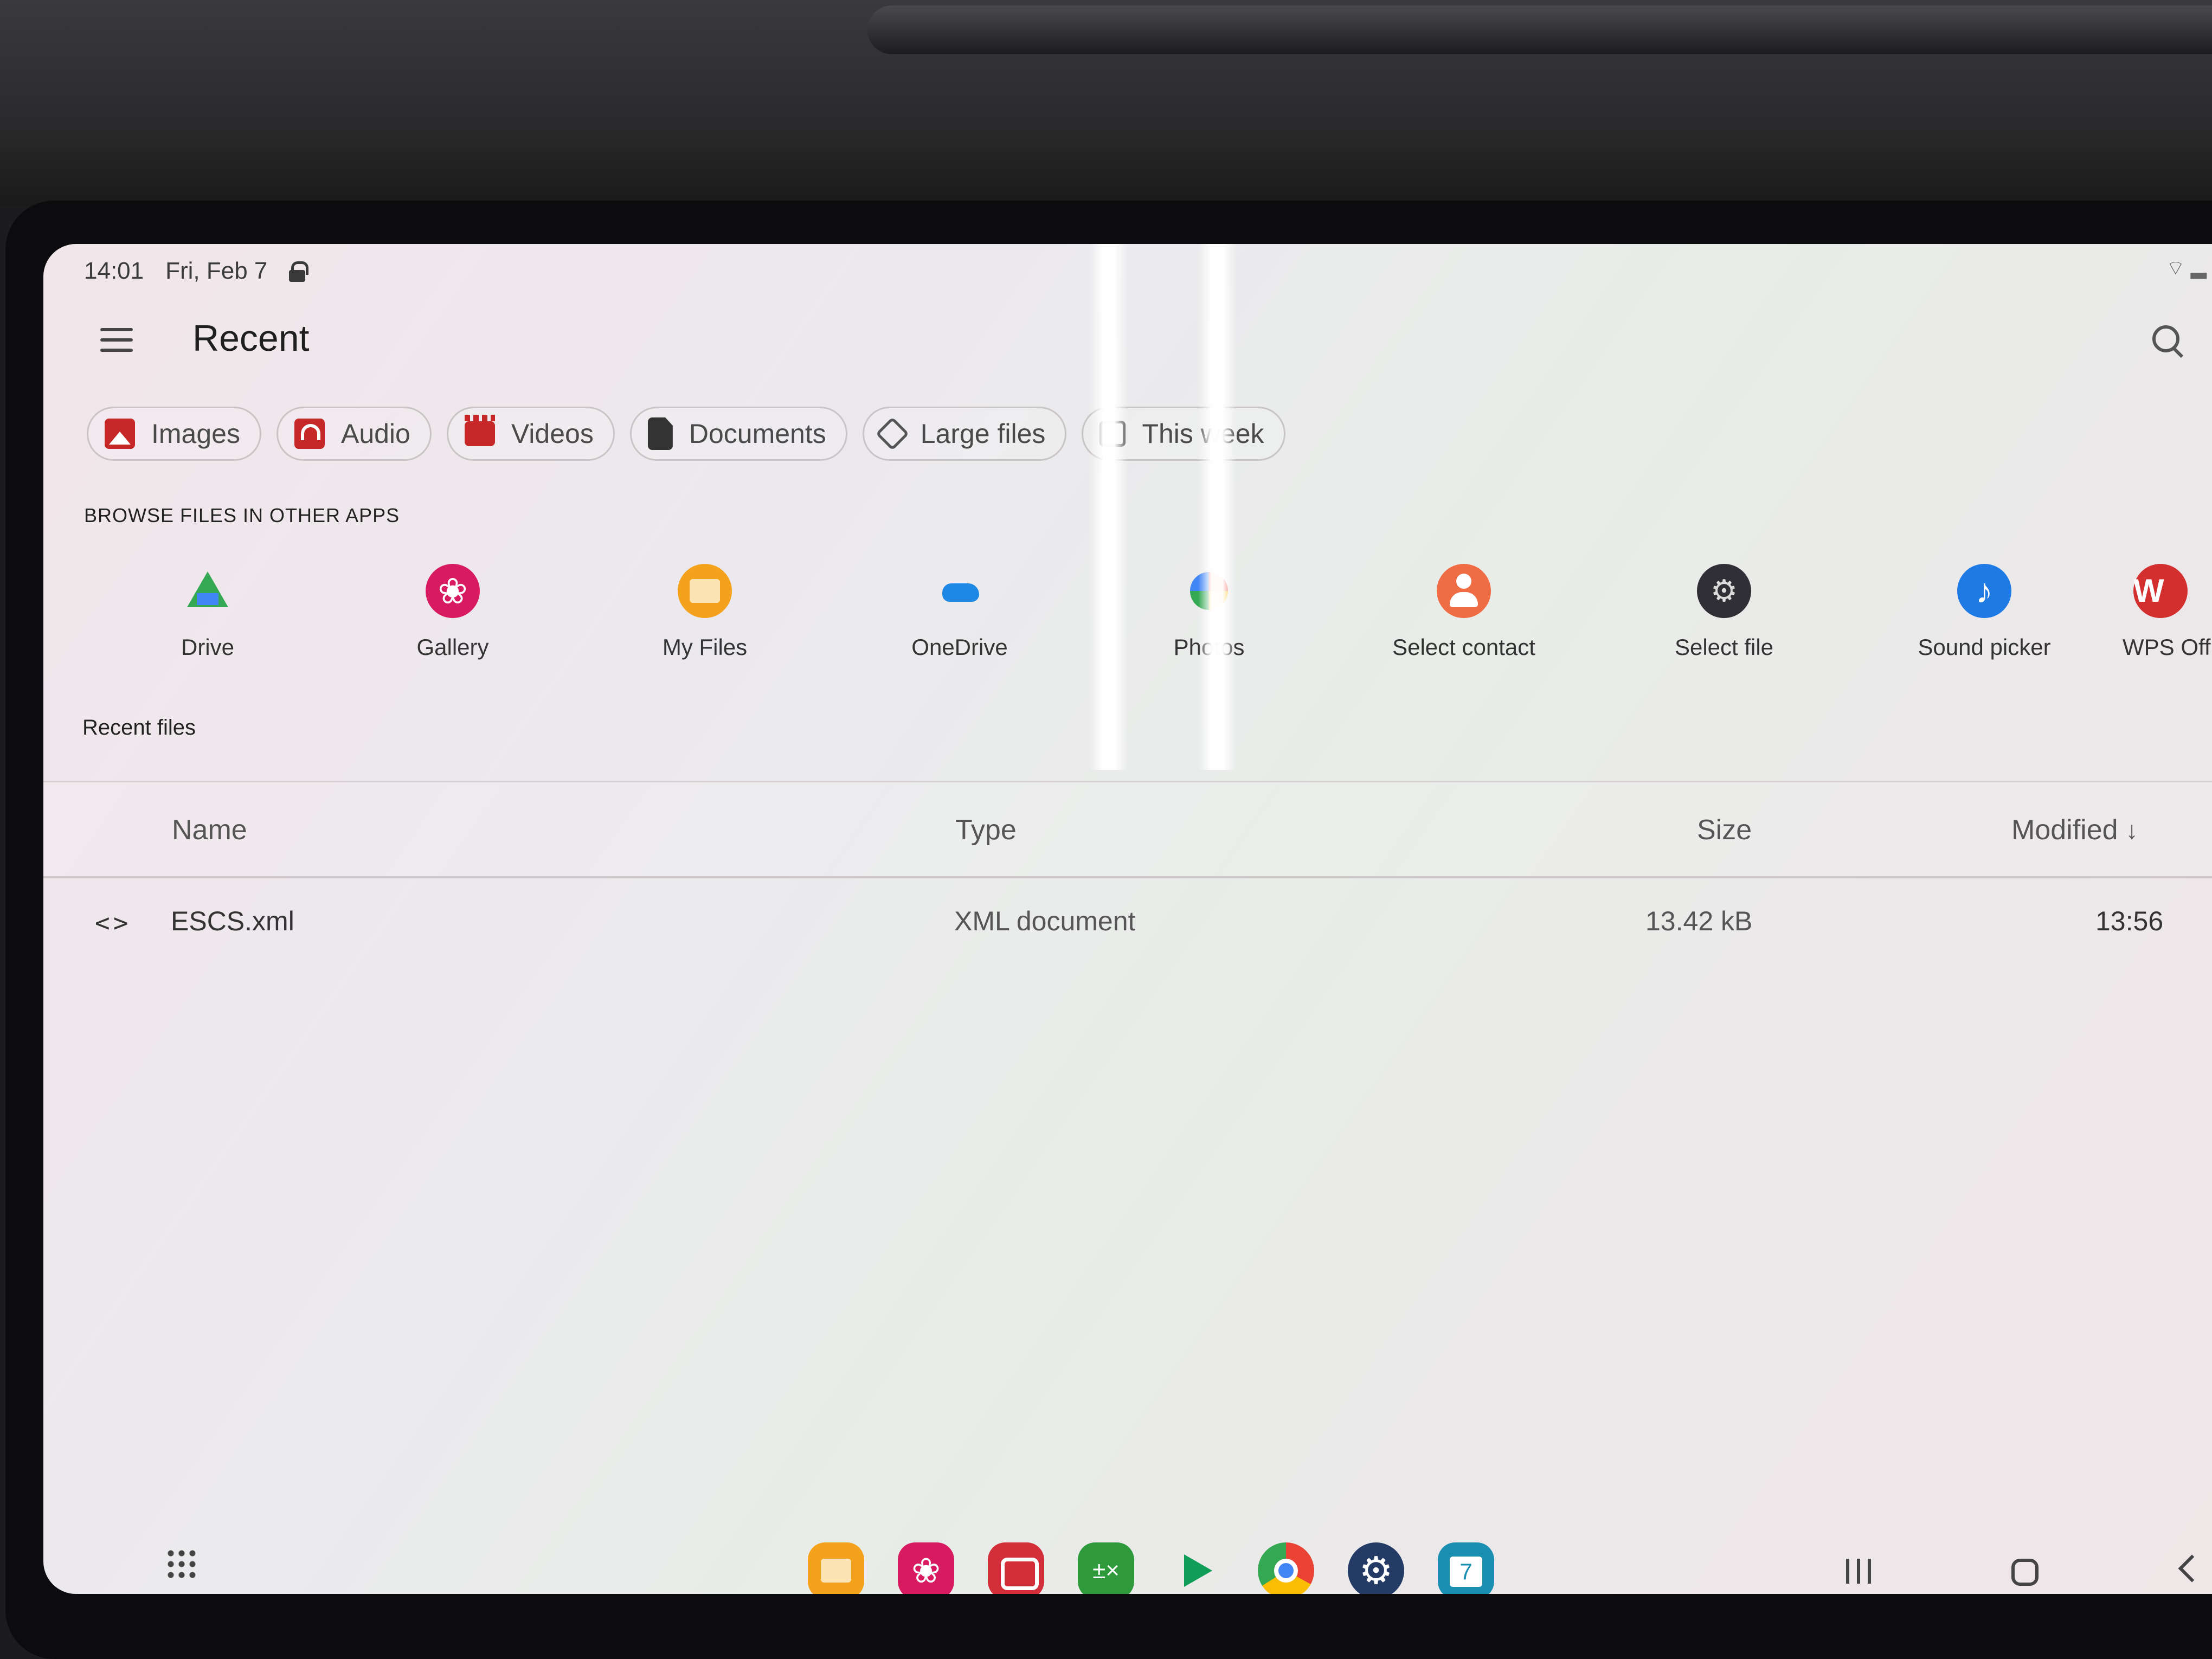 This screenshot has height=1659, width=2212. I want to click on chip-documents: Documents, so click(738, 434).